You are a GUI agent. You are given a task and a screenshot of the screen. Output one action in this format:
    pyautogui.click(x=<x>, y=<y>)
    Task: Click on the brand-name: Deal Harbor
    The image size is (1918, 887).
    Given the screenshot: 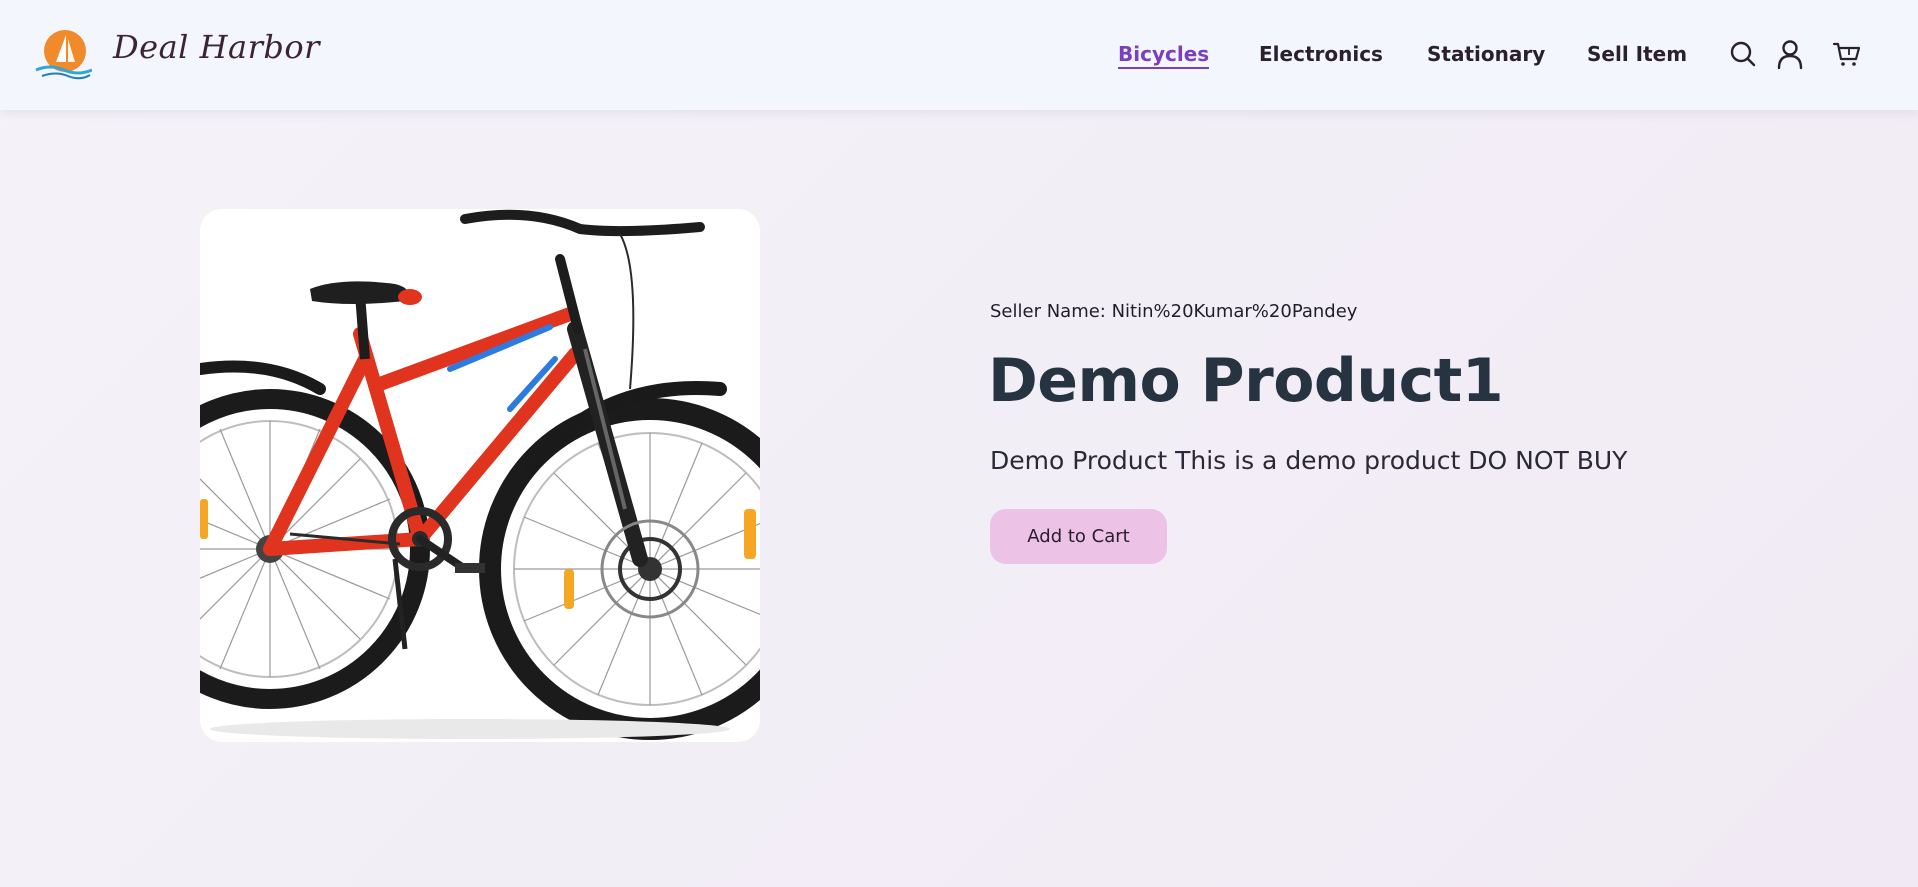 What is the action you would take?
    pyautogui.click(x=216, y=47)
    